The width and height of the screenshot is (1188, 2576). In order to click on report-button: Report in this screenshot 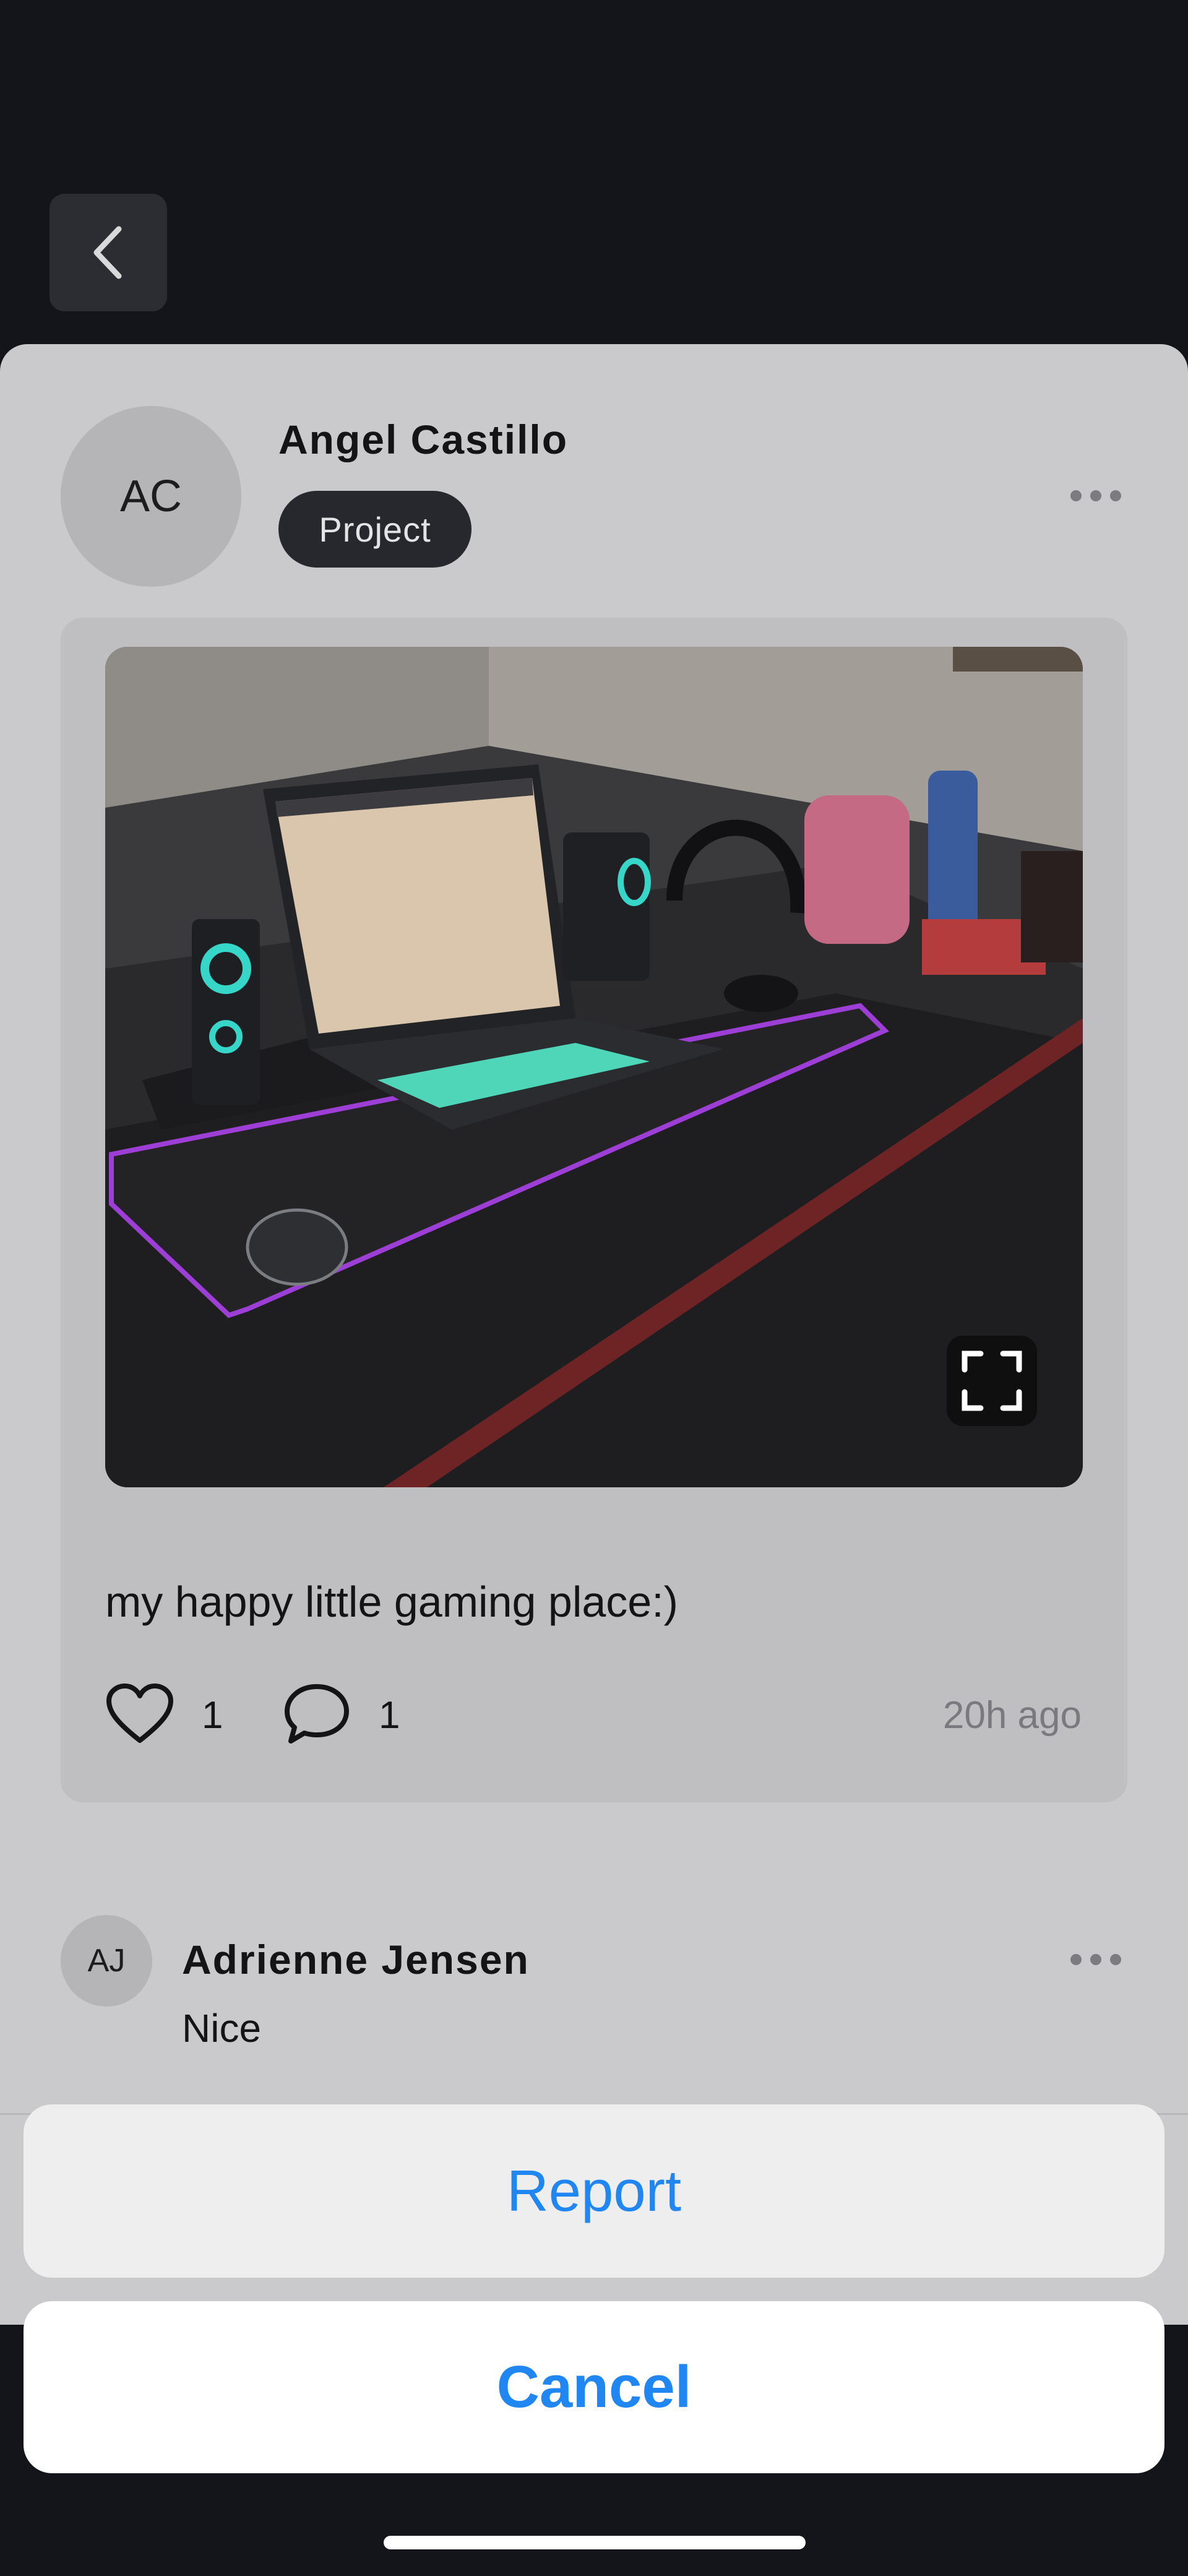, I will do `click(594, 2191)`.